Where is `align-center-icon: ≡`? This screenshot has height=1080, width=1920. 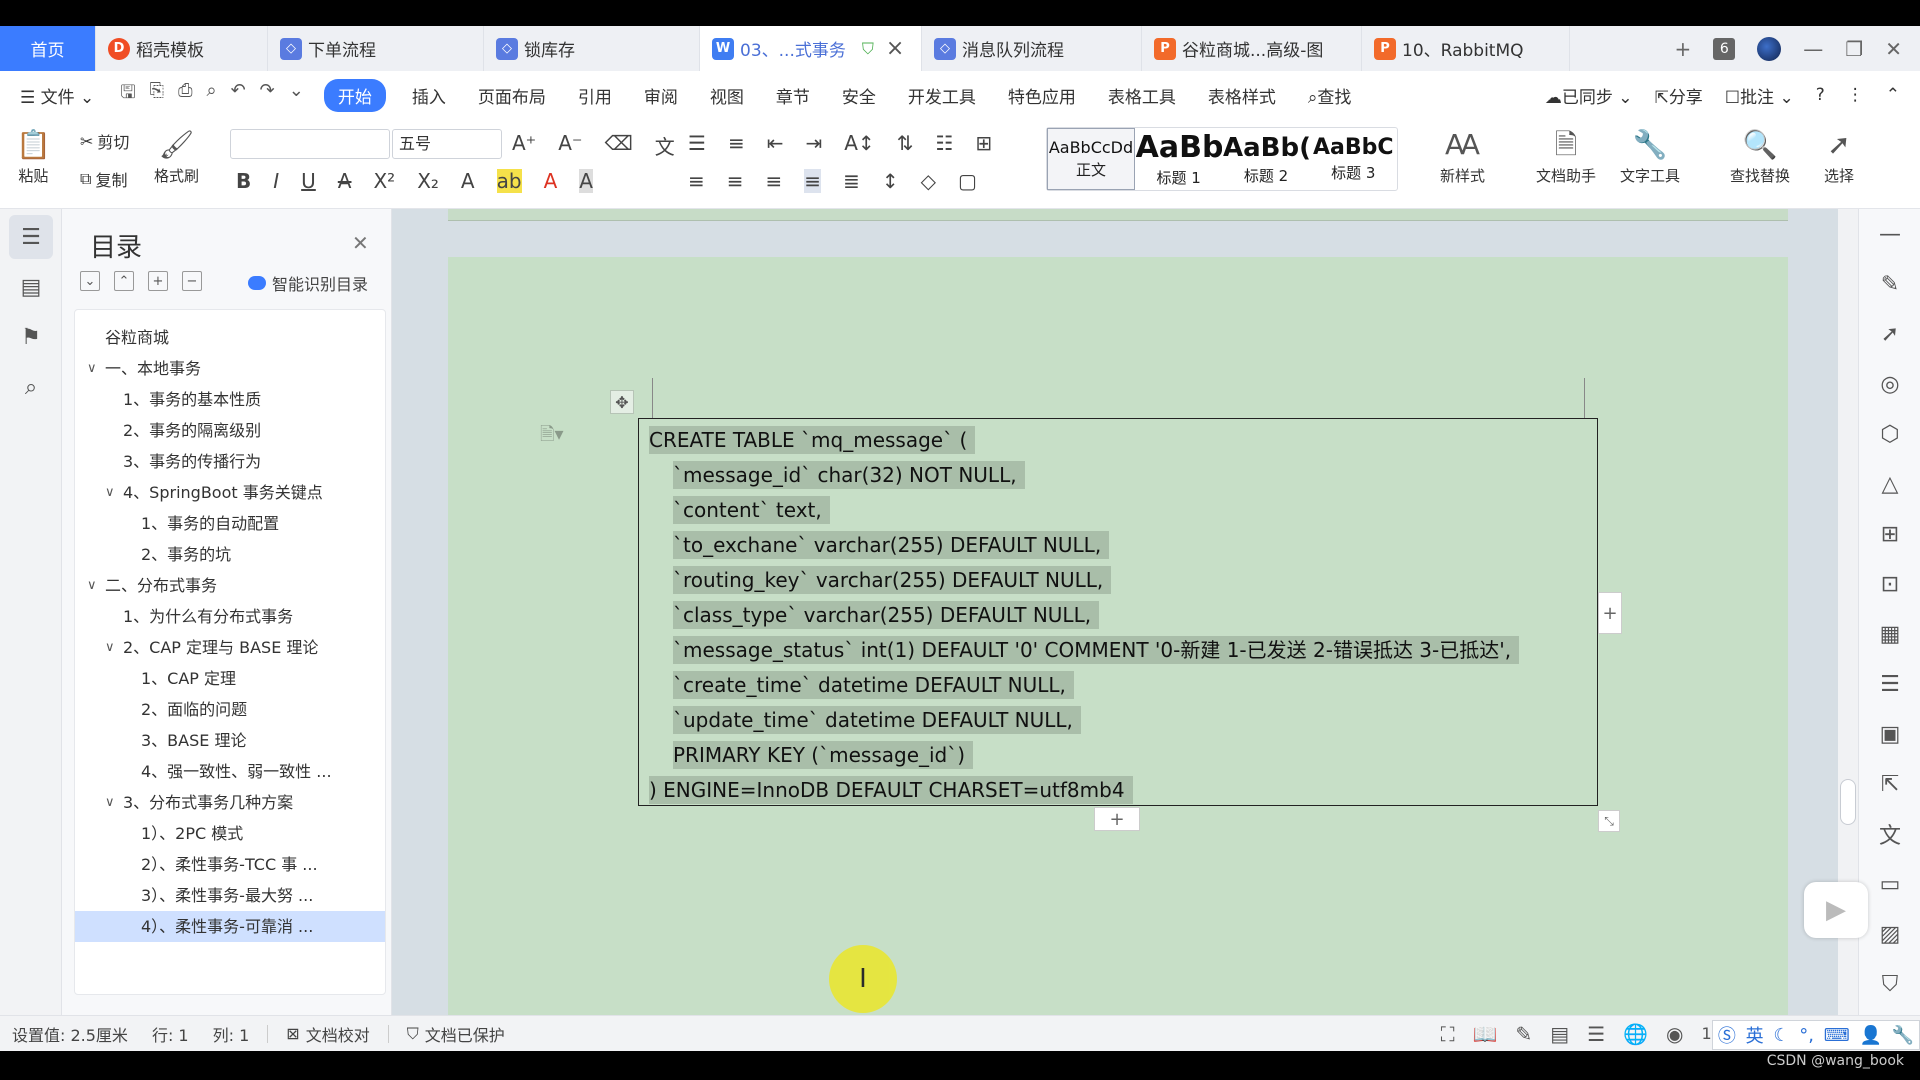 align-center-icon: ≡ is located at coordinates (735, 181).